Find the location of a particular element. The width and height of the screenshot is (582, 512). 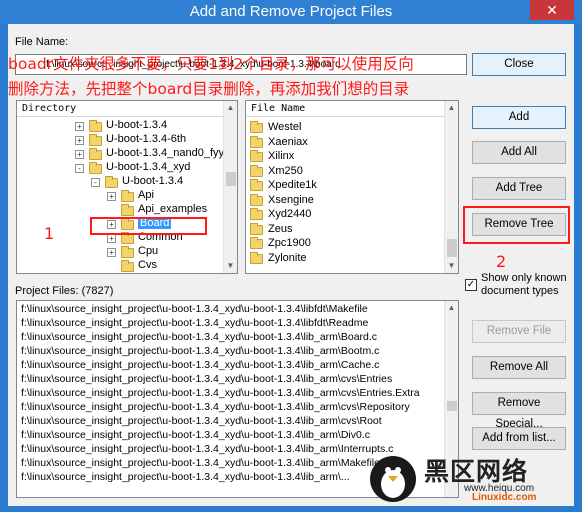

directory-header: Directory is located at coordinates (127, 109).